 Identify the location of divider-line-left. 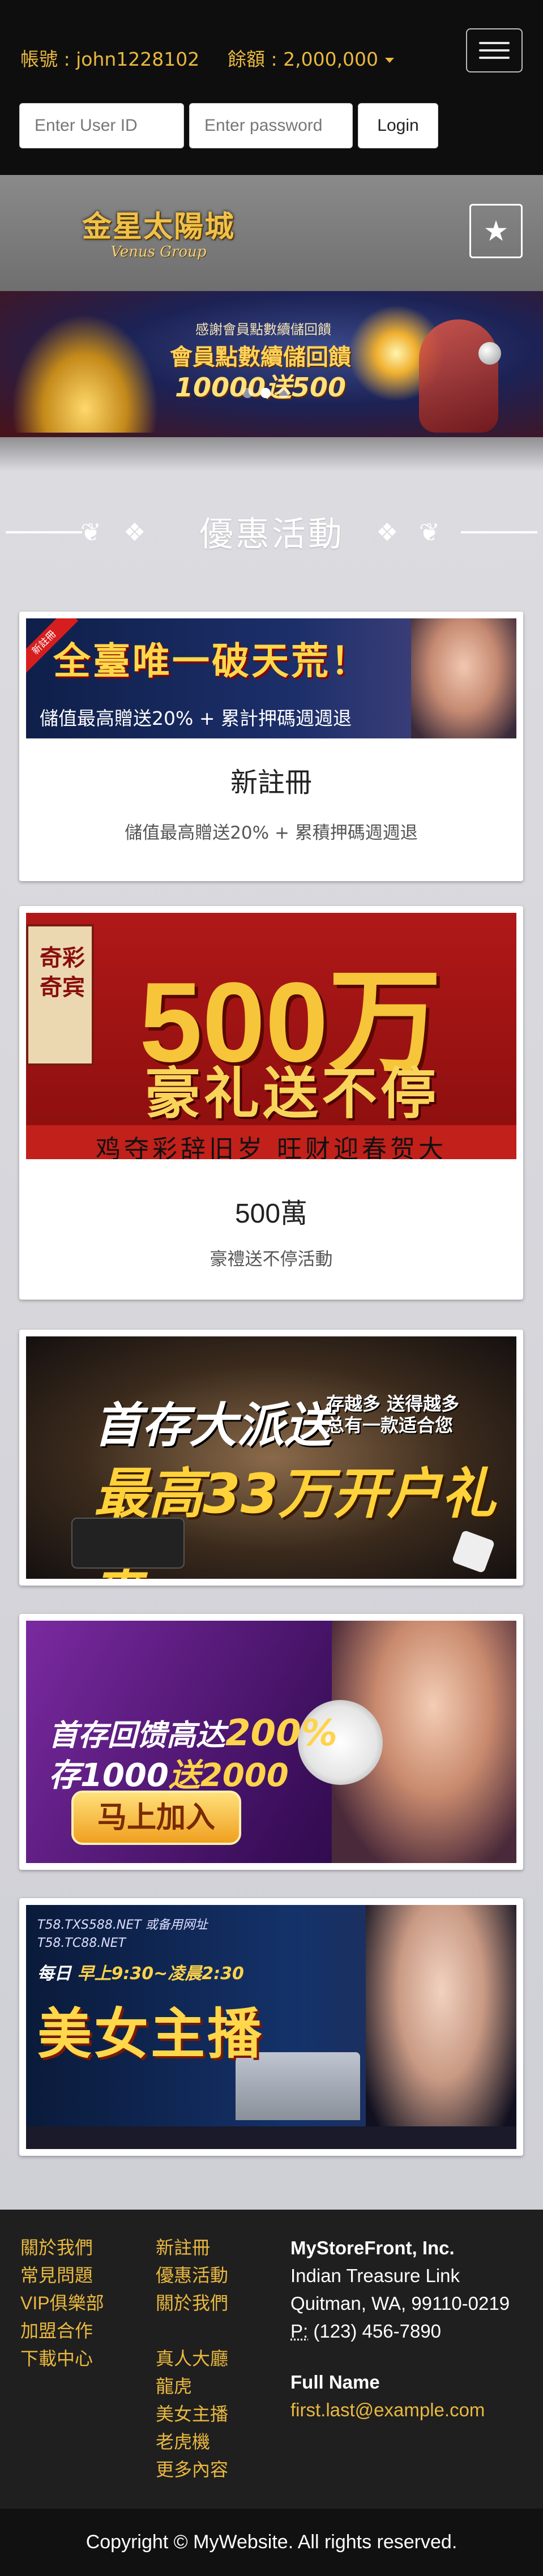
(44, 532).